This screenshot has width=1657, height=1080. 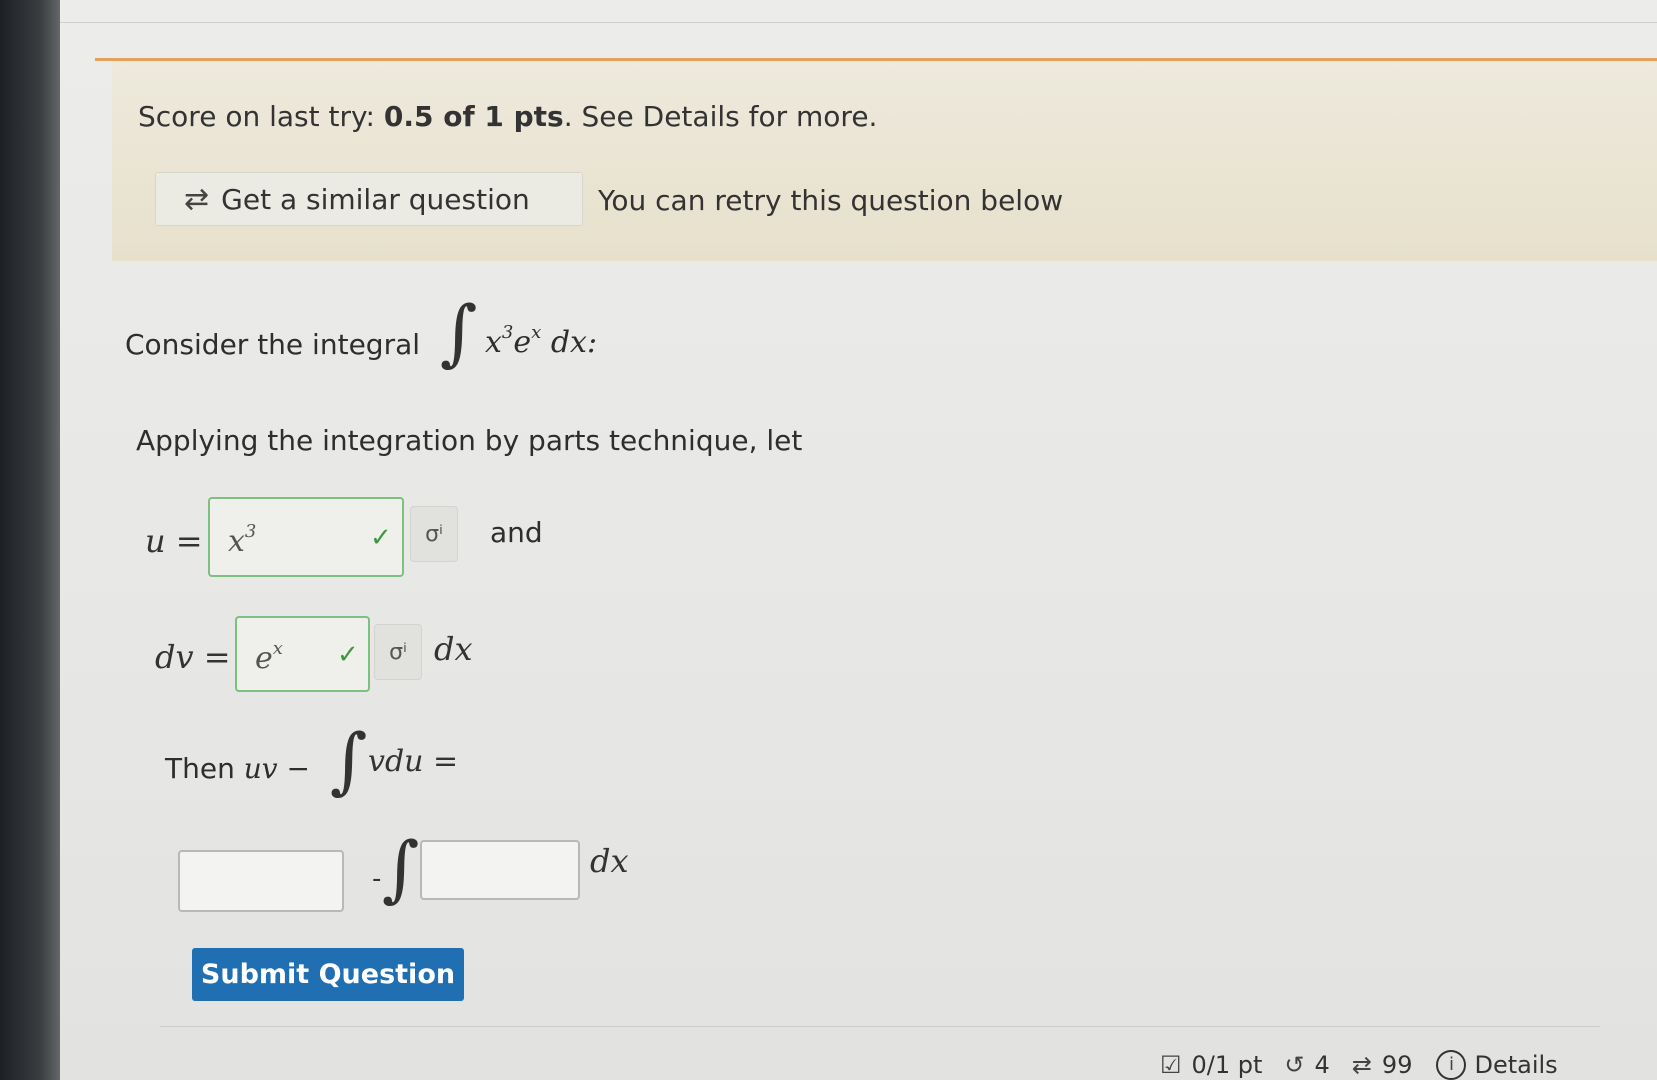 I want to click on u-answer-value: x3, so click(x=242, y=540).